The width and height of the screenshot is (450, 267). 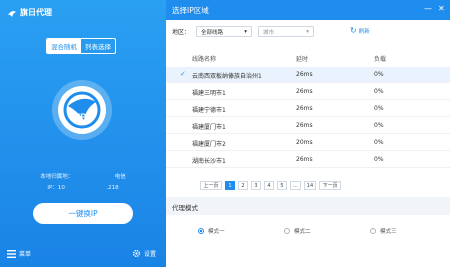 What do you see at coordinates (136, 253) in the screenshot?
I see `gear-icon` at bounding box center [136, 253].